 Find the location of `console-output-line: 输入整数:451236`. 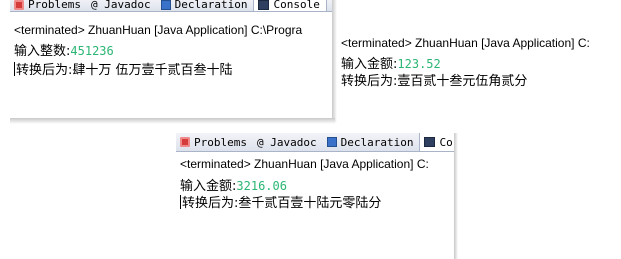

console-output-line: 输入整数:451236 is located at coordinates (64, 49).